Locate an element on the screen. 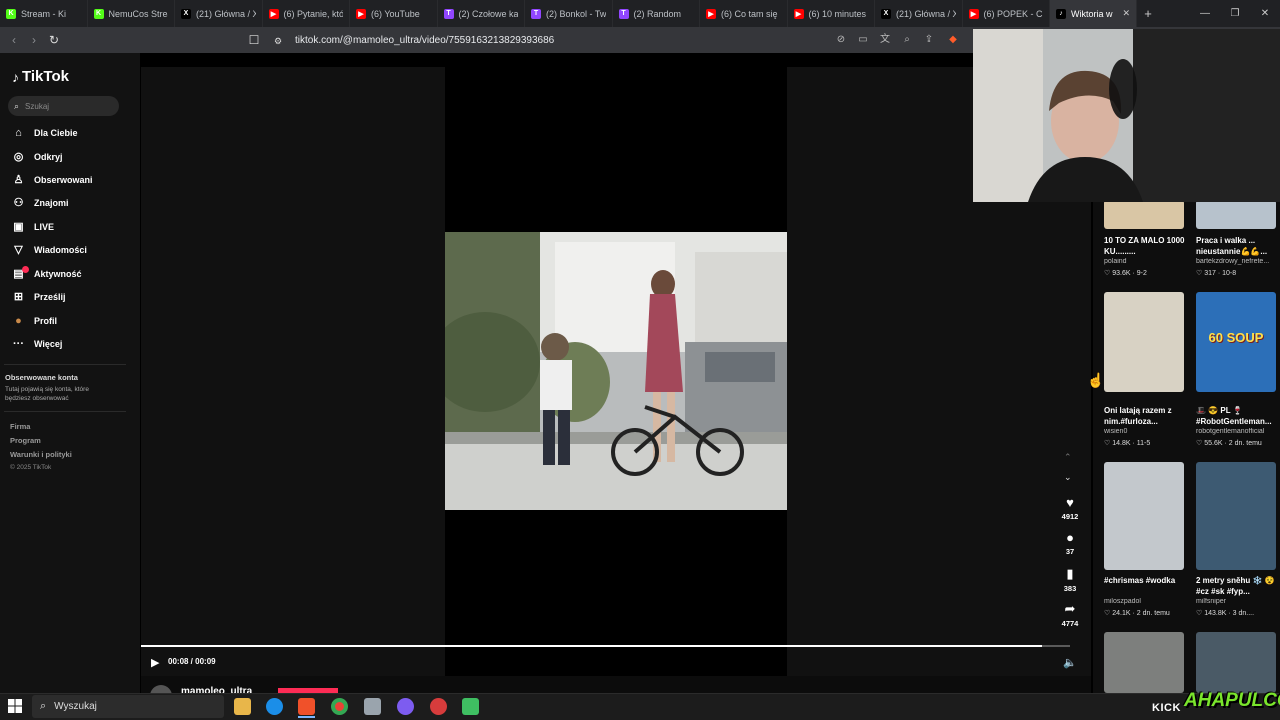 This screenshot has width=1280, height=720. comment-action: ● 37 is located at coordinates (1070, 543).